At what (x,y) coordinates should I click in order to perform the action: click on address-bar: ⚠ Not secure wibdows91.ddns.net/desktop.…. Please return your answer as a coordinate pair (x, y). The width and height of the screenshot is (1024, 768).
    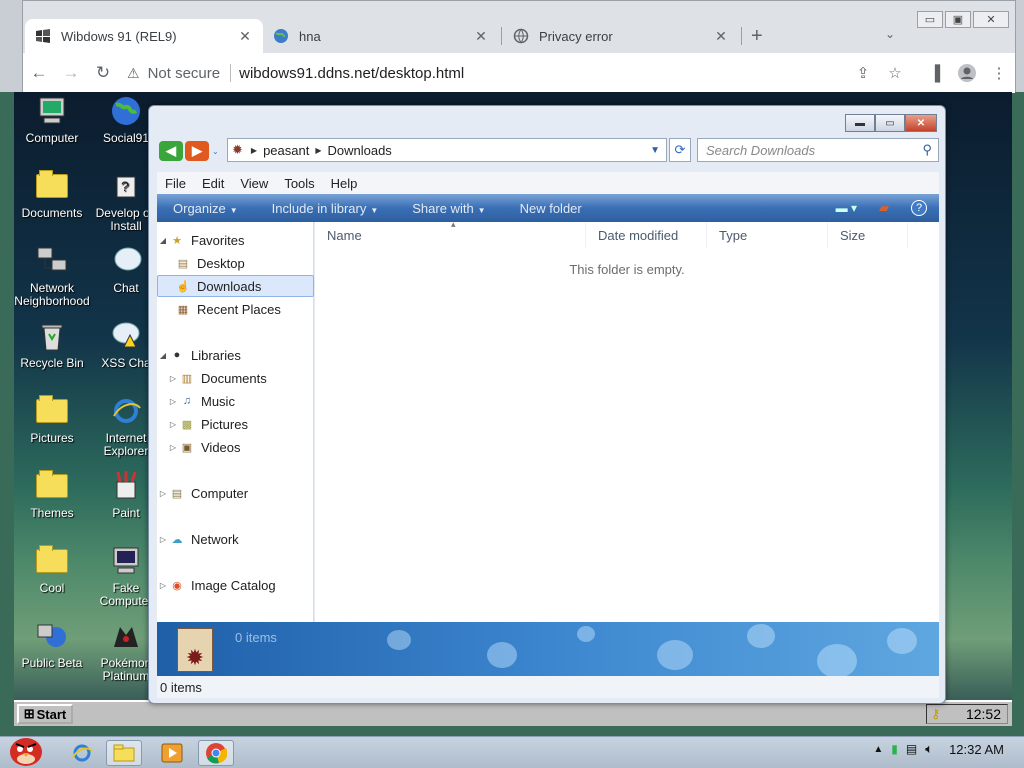
    Looking at the image, I should click on (487, 73).